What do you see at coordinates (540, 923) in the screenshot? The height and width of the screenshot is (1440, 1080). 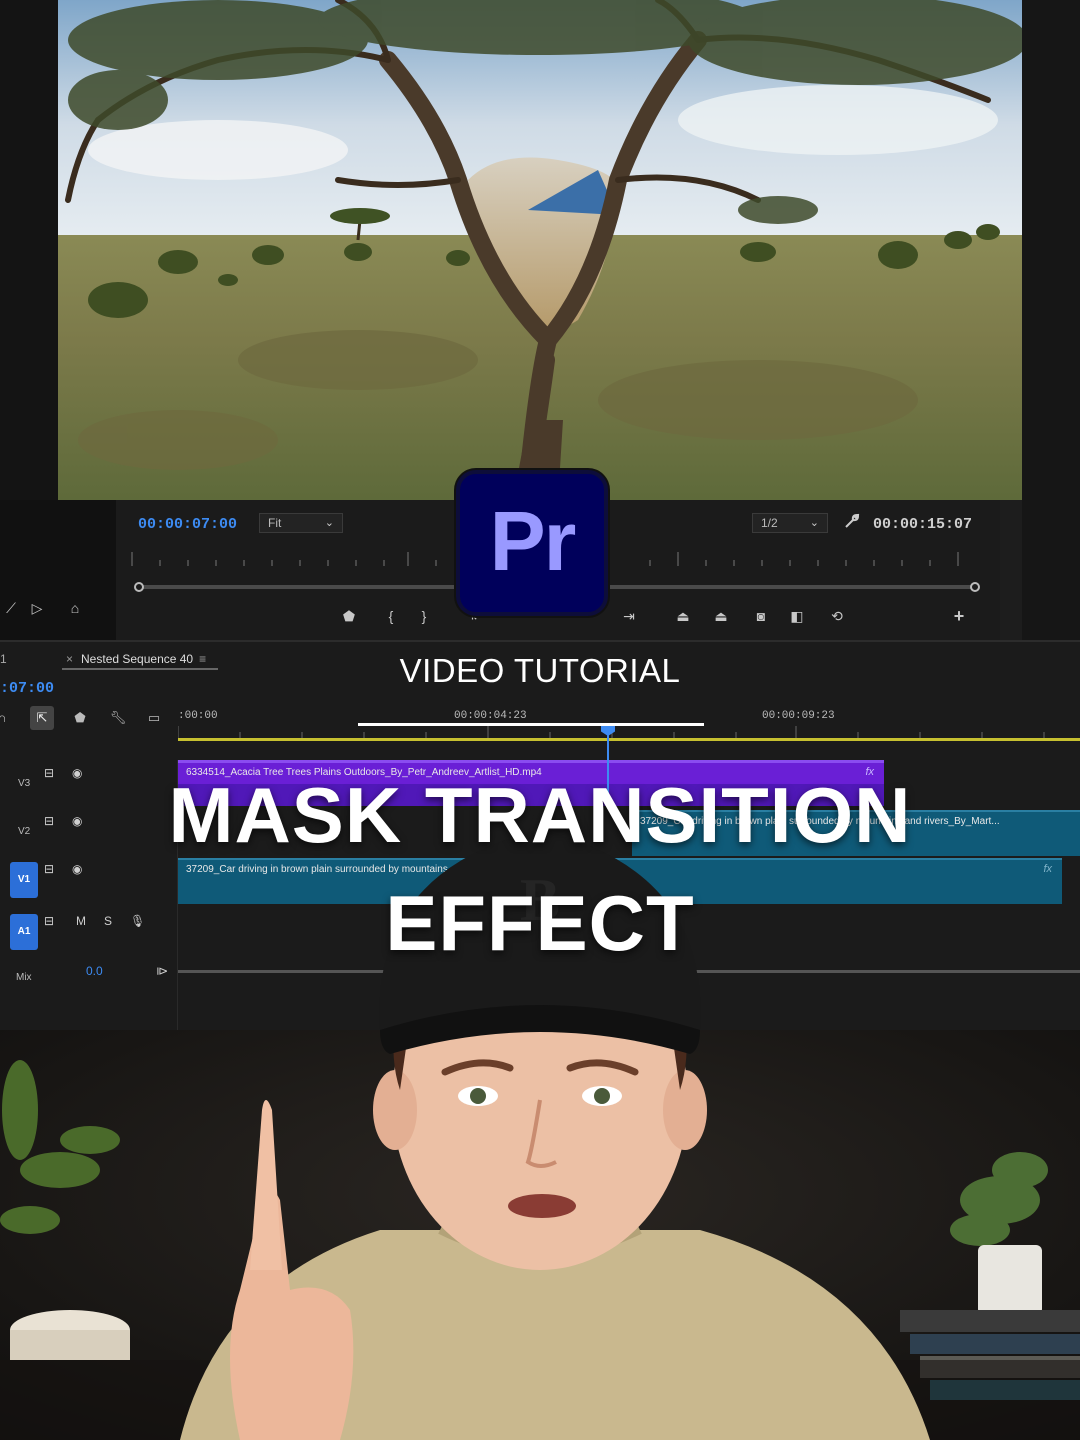 I see `title-line-2: EFFECT` at bounding box center [540, 923].